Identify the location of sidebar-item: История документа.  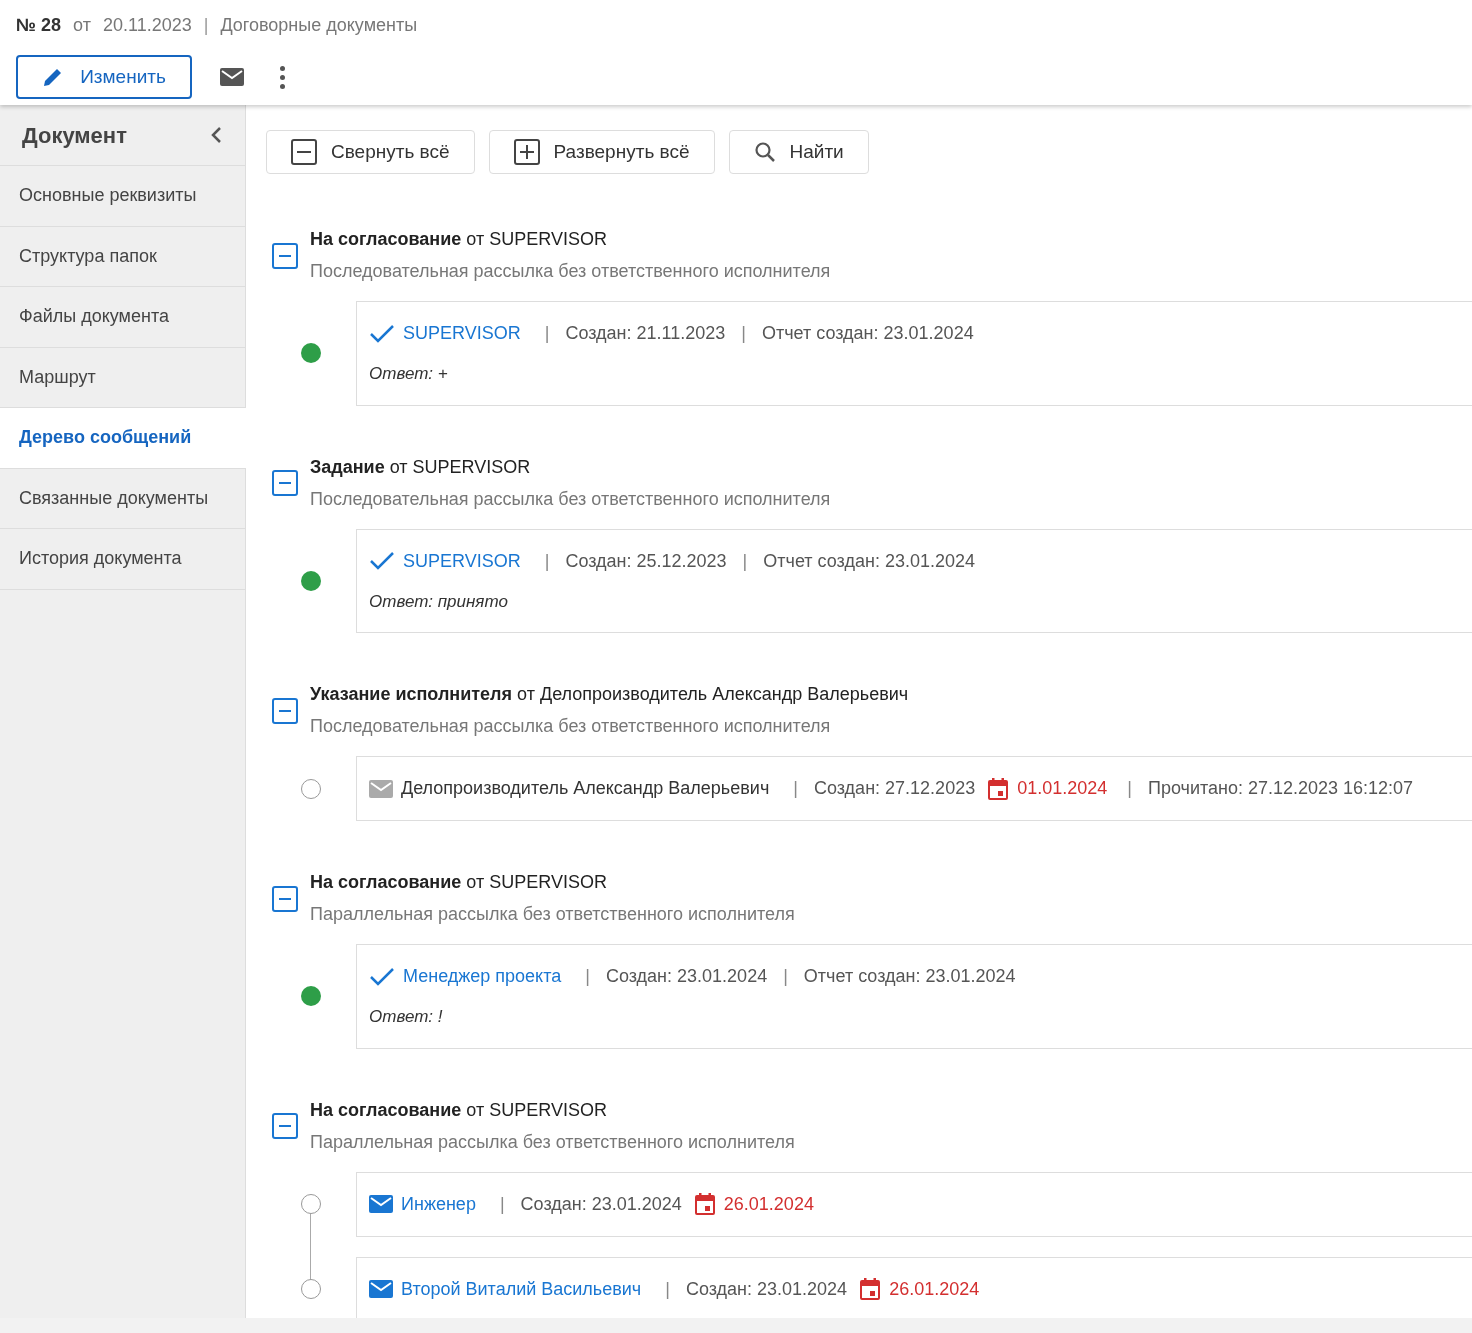
(122, 559).